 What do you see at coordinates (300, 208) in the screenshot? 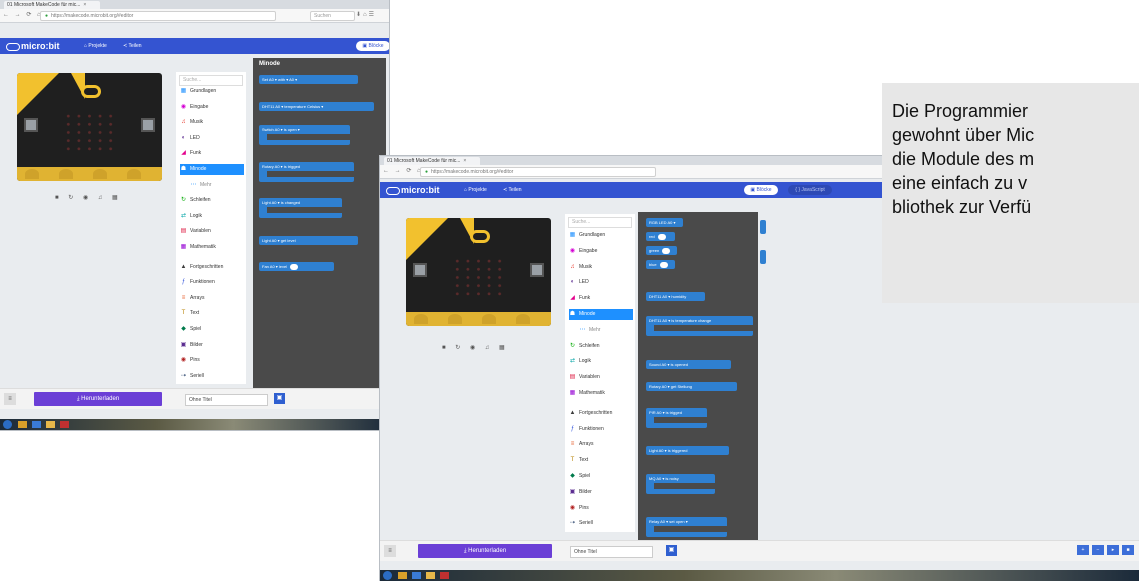
I see `flyout-block: Light A0 ▾ is changed` at bounding box center [300, 208].